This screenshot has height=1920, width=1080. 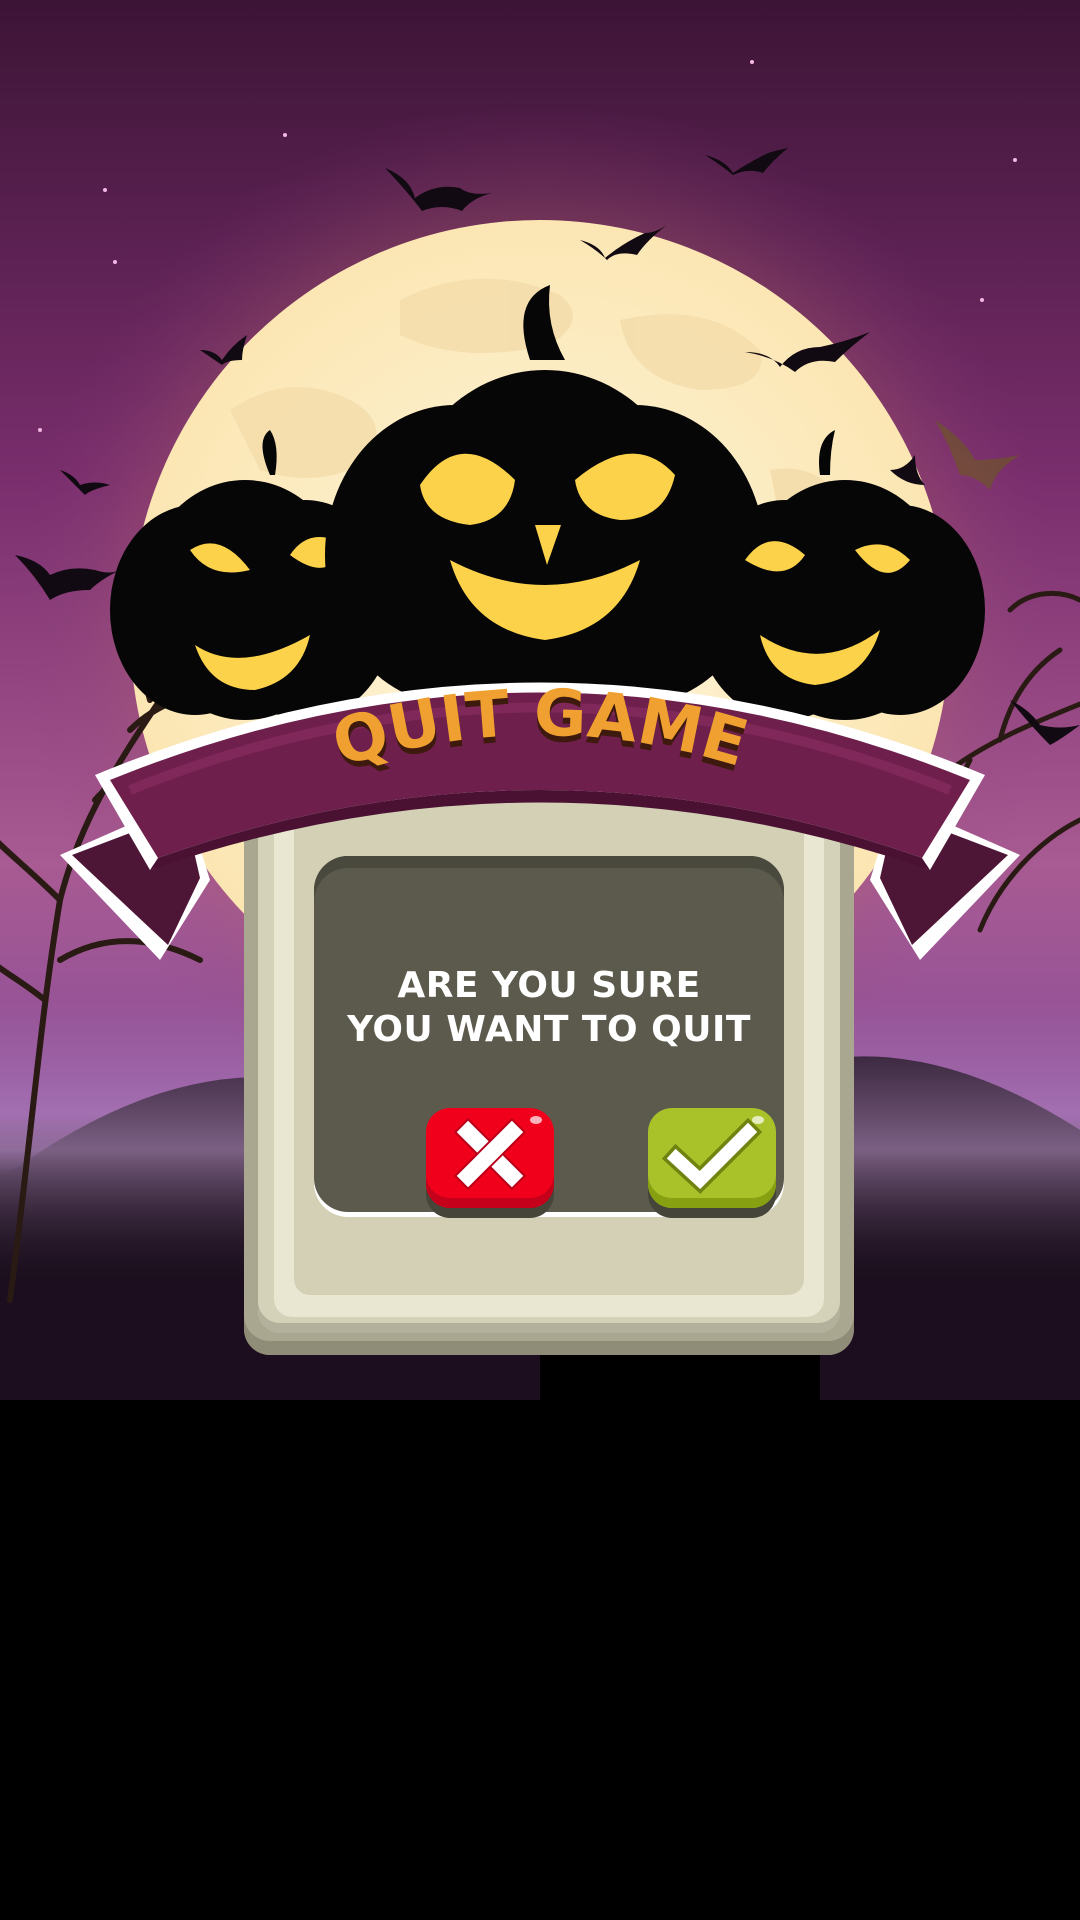 What do you see at coordinates (540, 818) in the screenshot?
I see `title-ribbon: QUIT GAME QUIT GAME` at bounding box center [540, 818].